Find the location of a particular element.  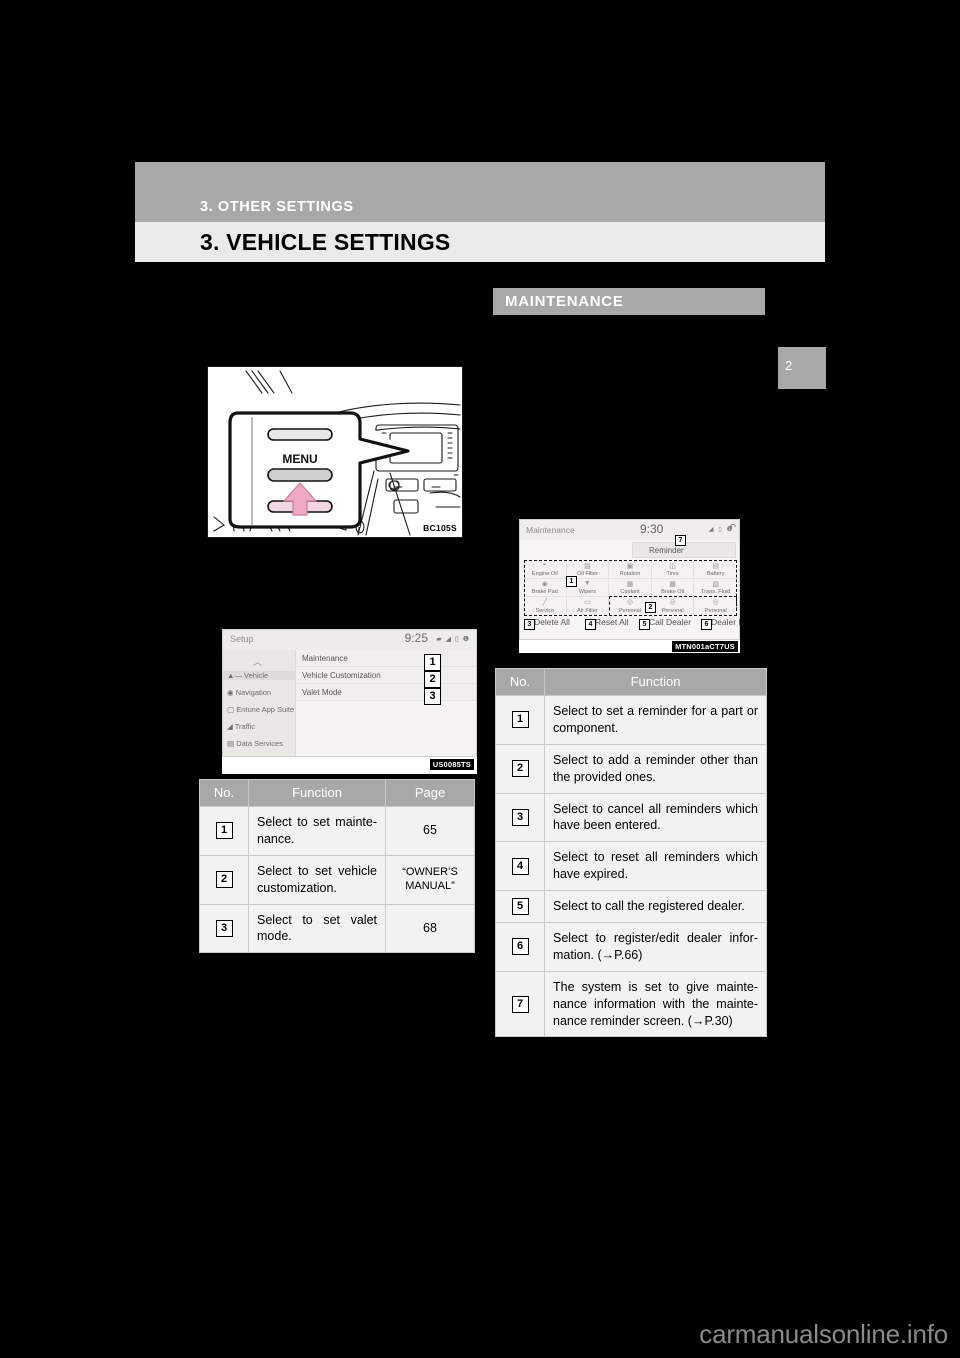

maintenance-screen-title: Maintenance is located at coordinates (550, 530).